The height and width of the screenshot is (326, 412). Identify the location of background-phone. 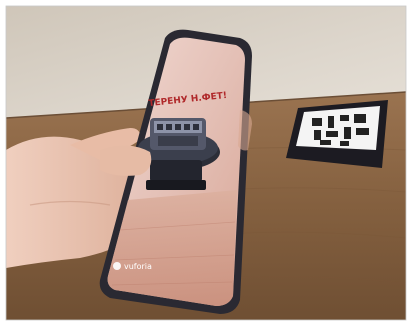
(337, 134).